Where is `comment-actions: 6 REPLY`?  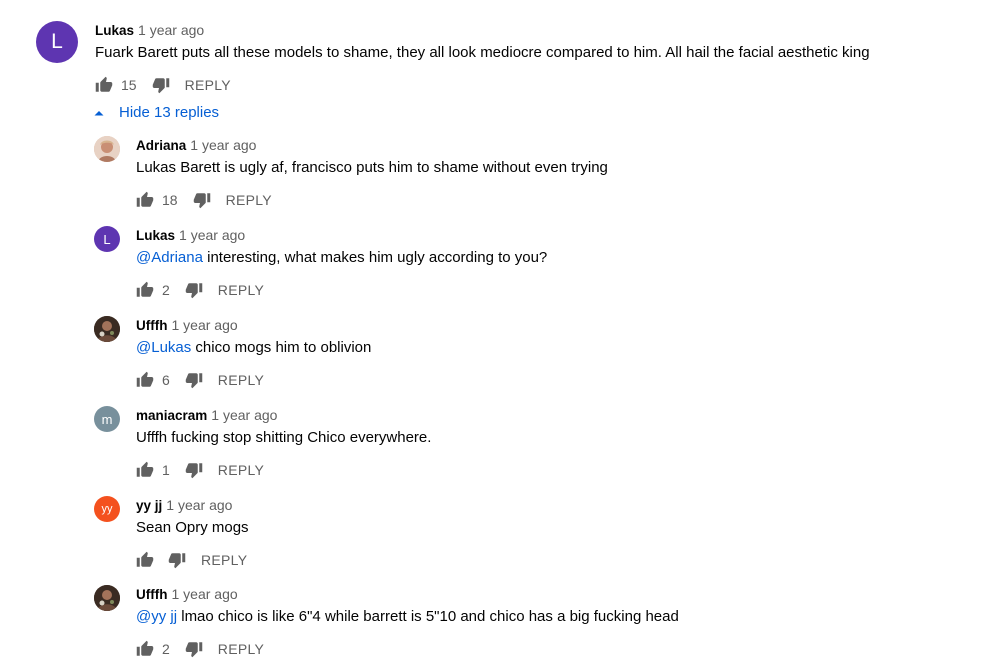 comment-actions: 6 REPLY is located at coordinates (200, 380).